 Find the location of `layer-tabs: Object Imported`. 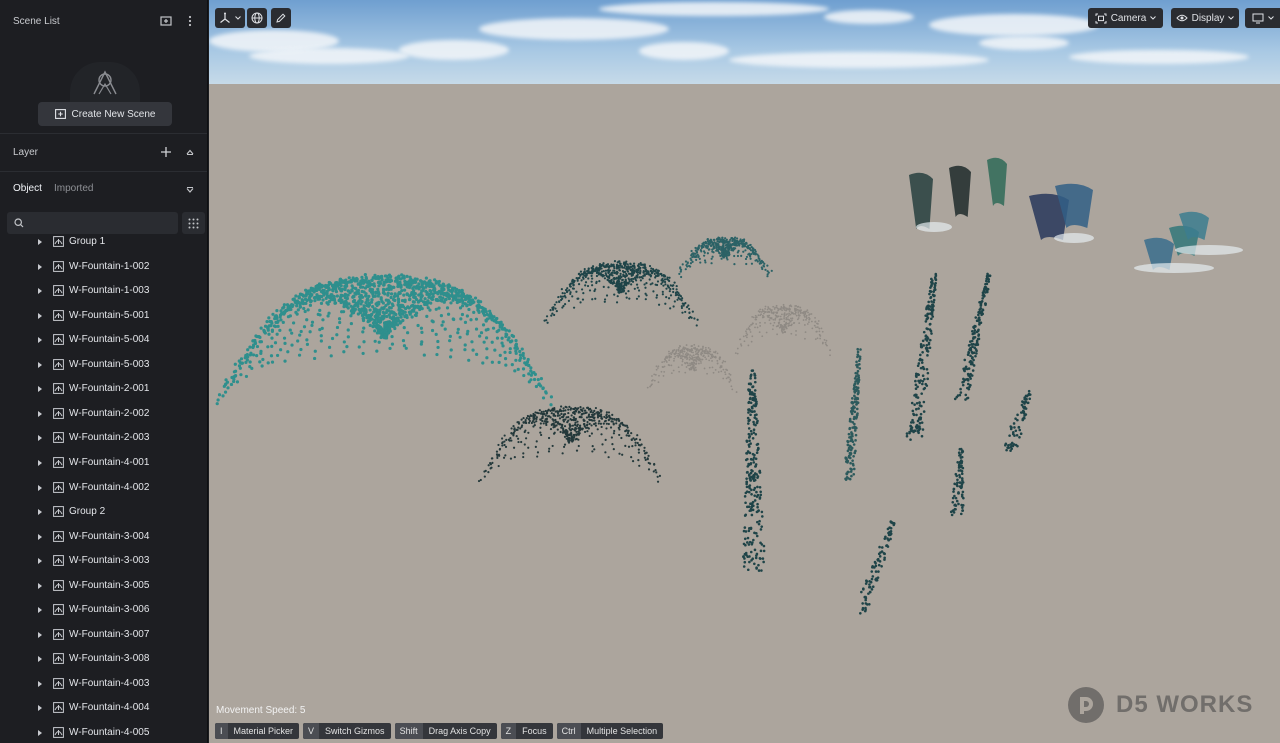

layer-tabs: Object Imported is located at coordinates (103, 190).